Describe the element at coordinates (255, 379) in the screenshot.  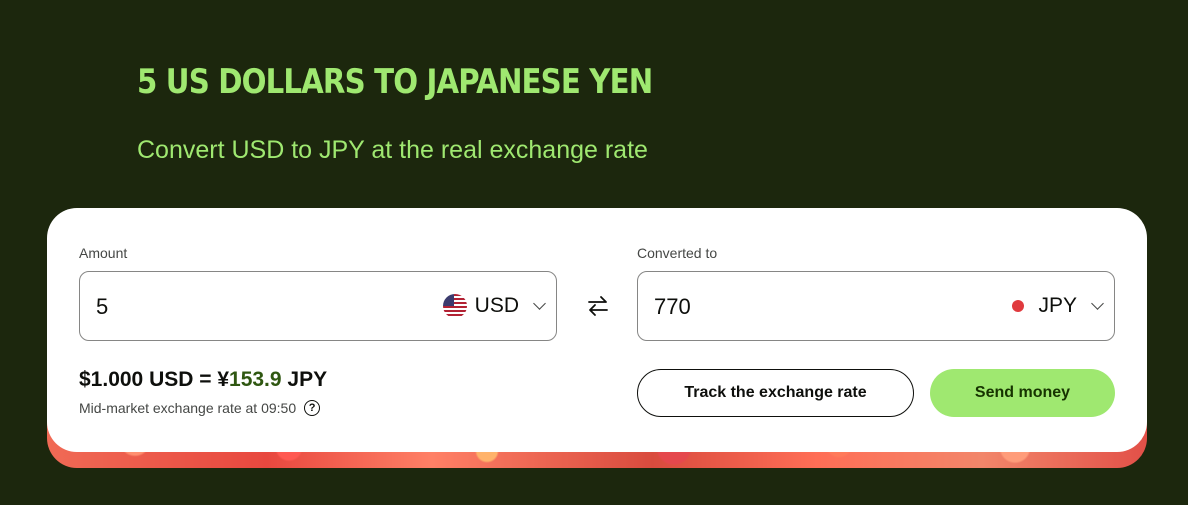
I see `rate-value: 153.9` at that location.